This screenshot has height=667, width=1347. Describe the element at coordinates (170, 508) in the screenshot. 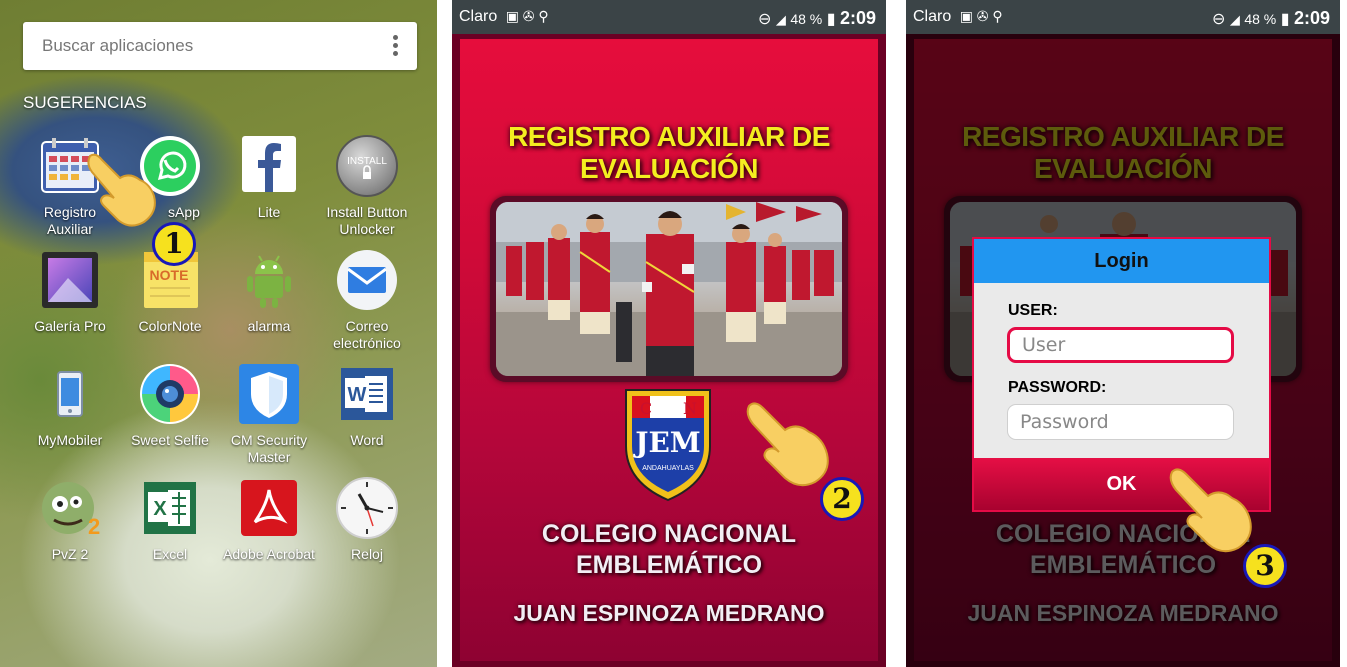

I see `excel-icon: X` at that location.